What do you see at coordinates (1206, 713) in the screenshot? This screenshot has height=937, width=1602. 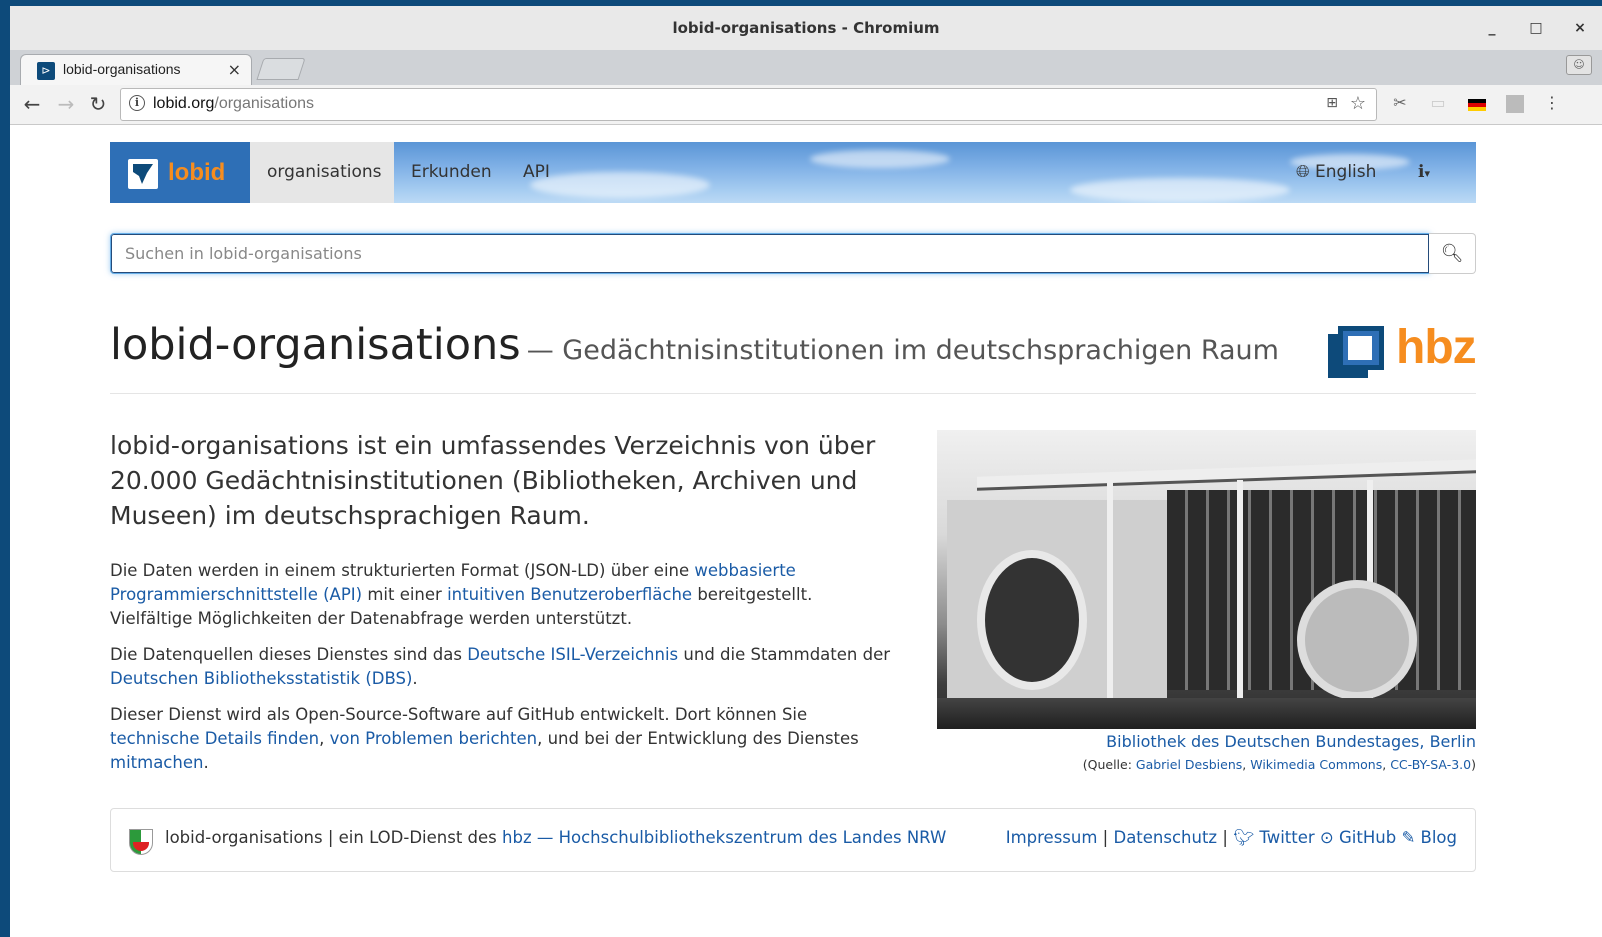 I see `photo-water` at bounding box center [1206, 713].